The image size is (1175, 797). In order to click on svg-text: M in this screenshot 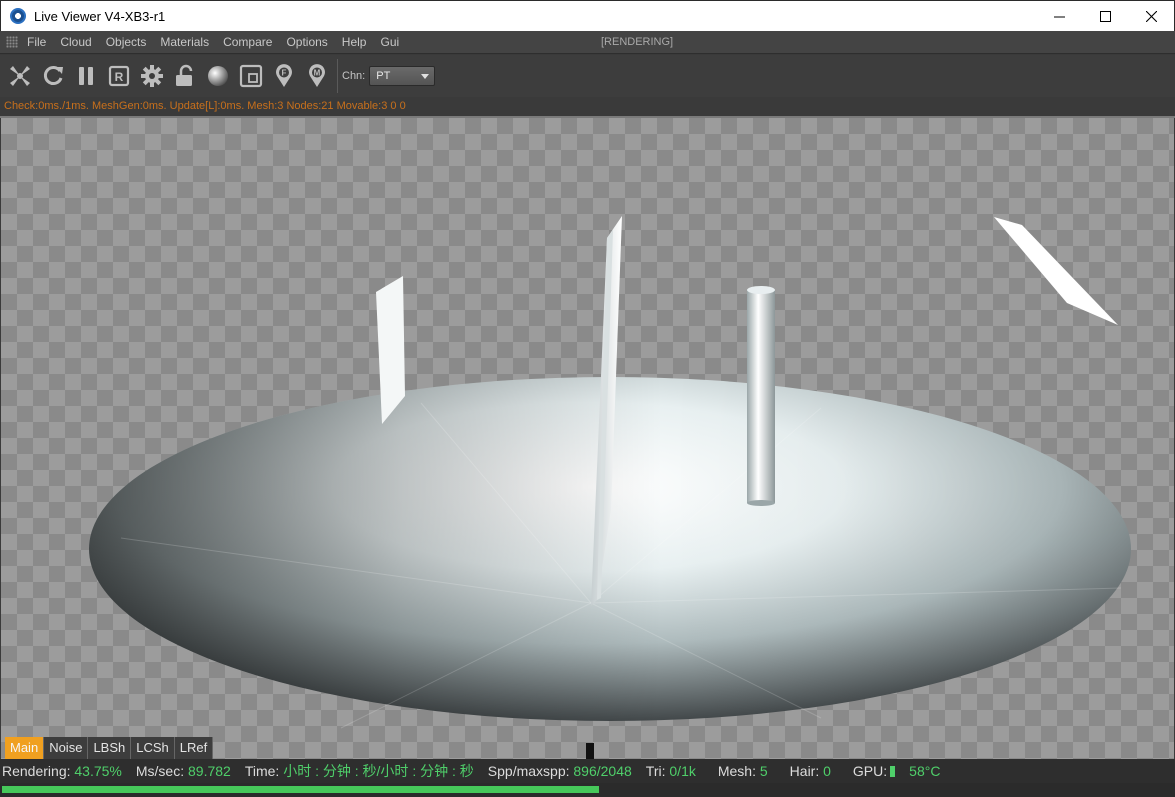, I will do `click(316, 73)`.